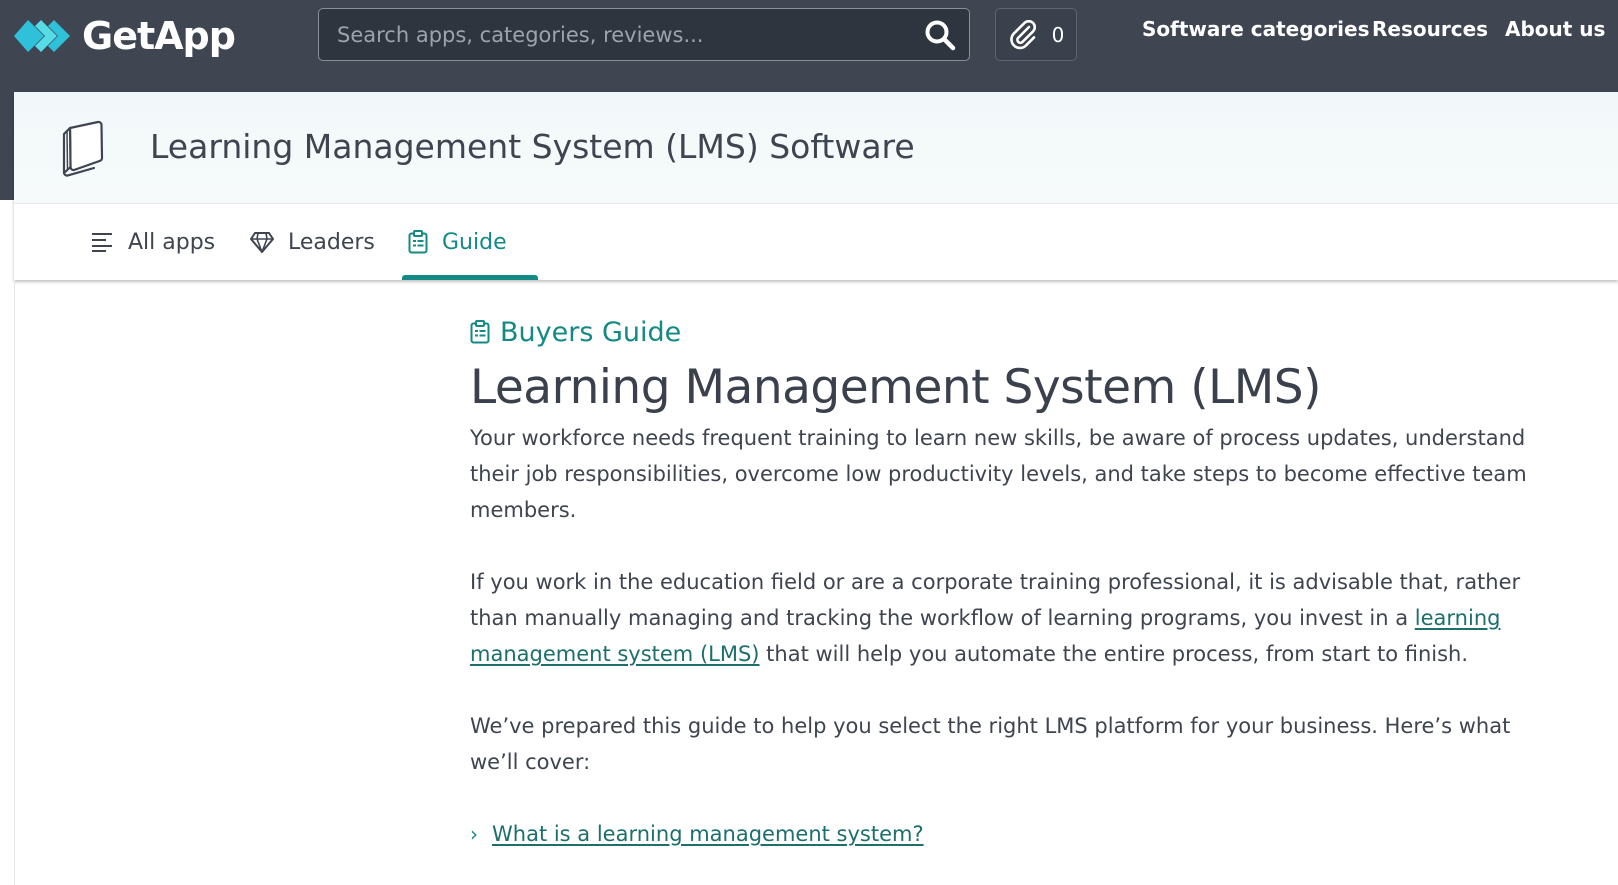 The image size is (1618, 885). What do you see at coordinates (474, 834) in the screenshot?
I see `chevron-right-icon: ›` at bounding box center [474, 834].